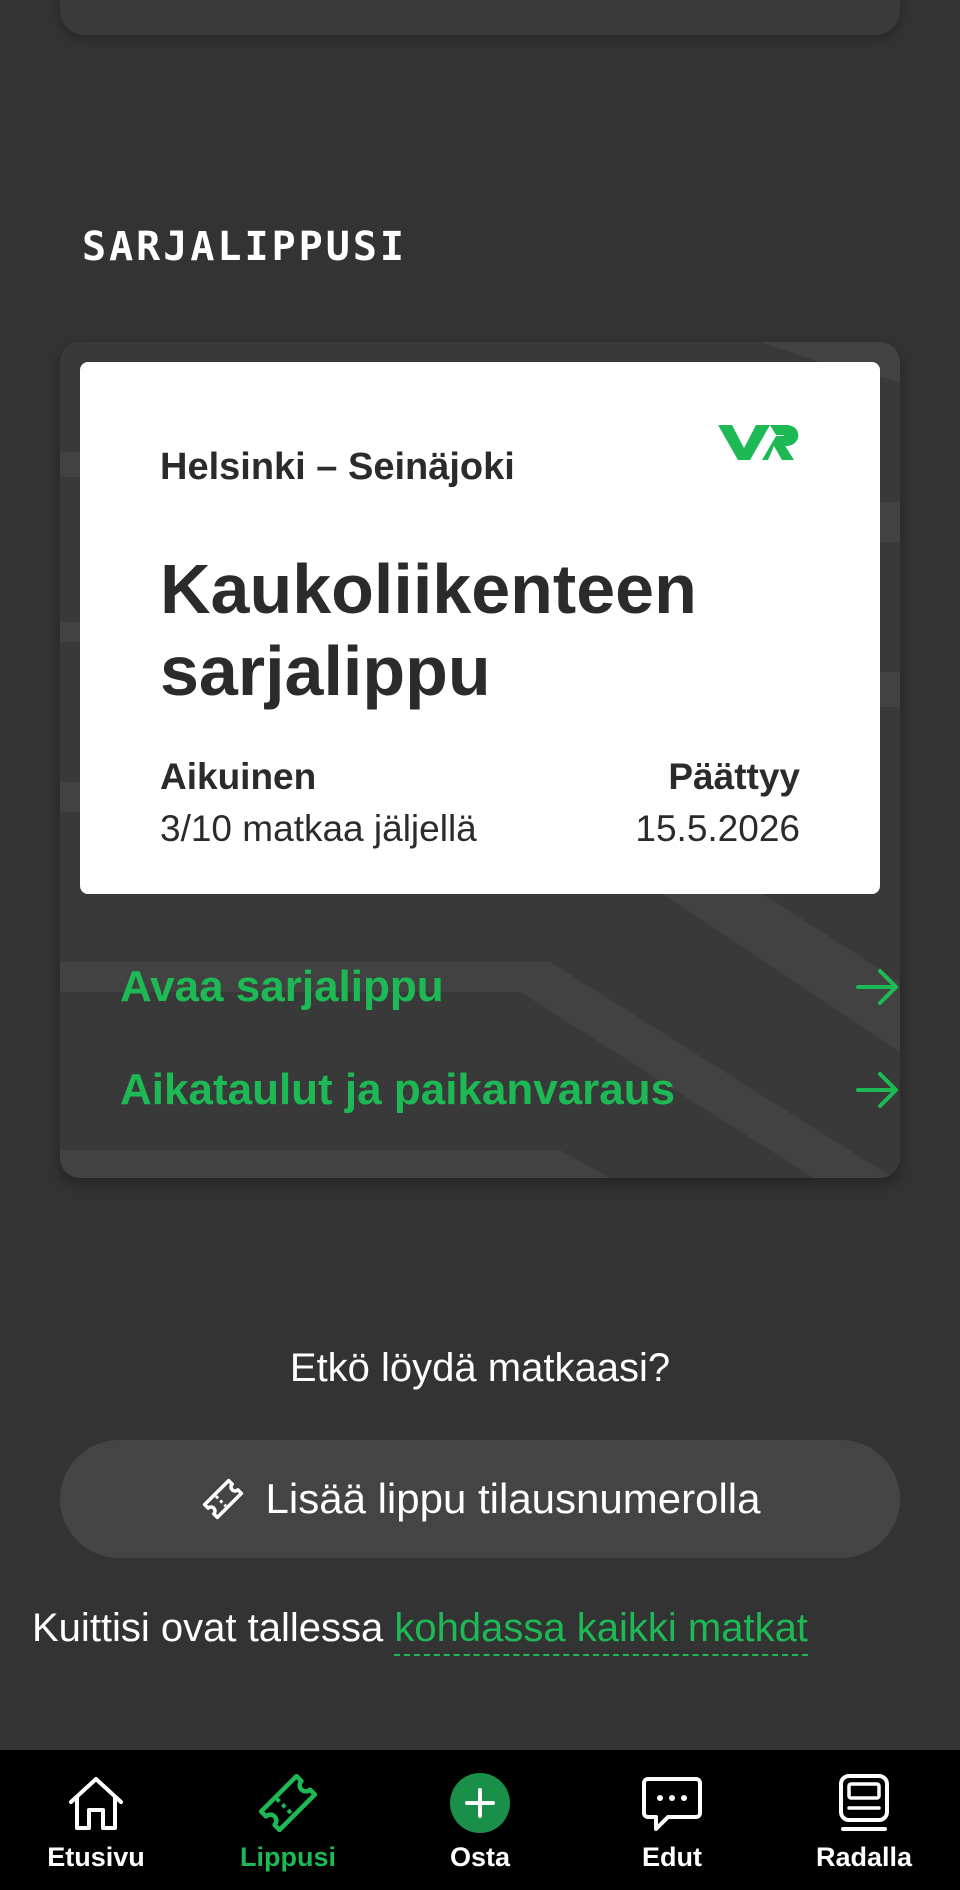  What do you see at coordinates (398, 1089) in the screenshot?
I see `timetables-label: Aikataulut ja paikanvaraus` at bounding box center [398, 1089].